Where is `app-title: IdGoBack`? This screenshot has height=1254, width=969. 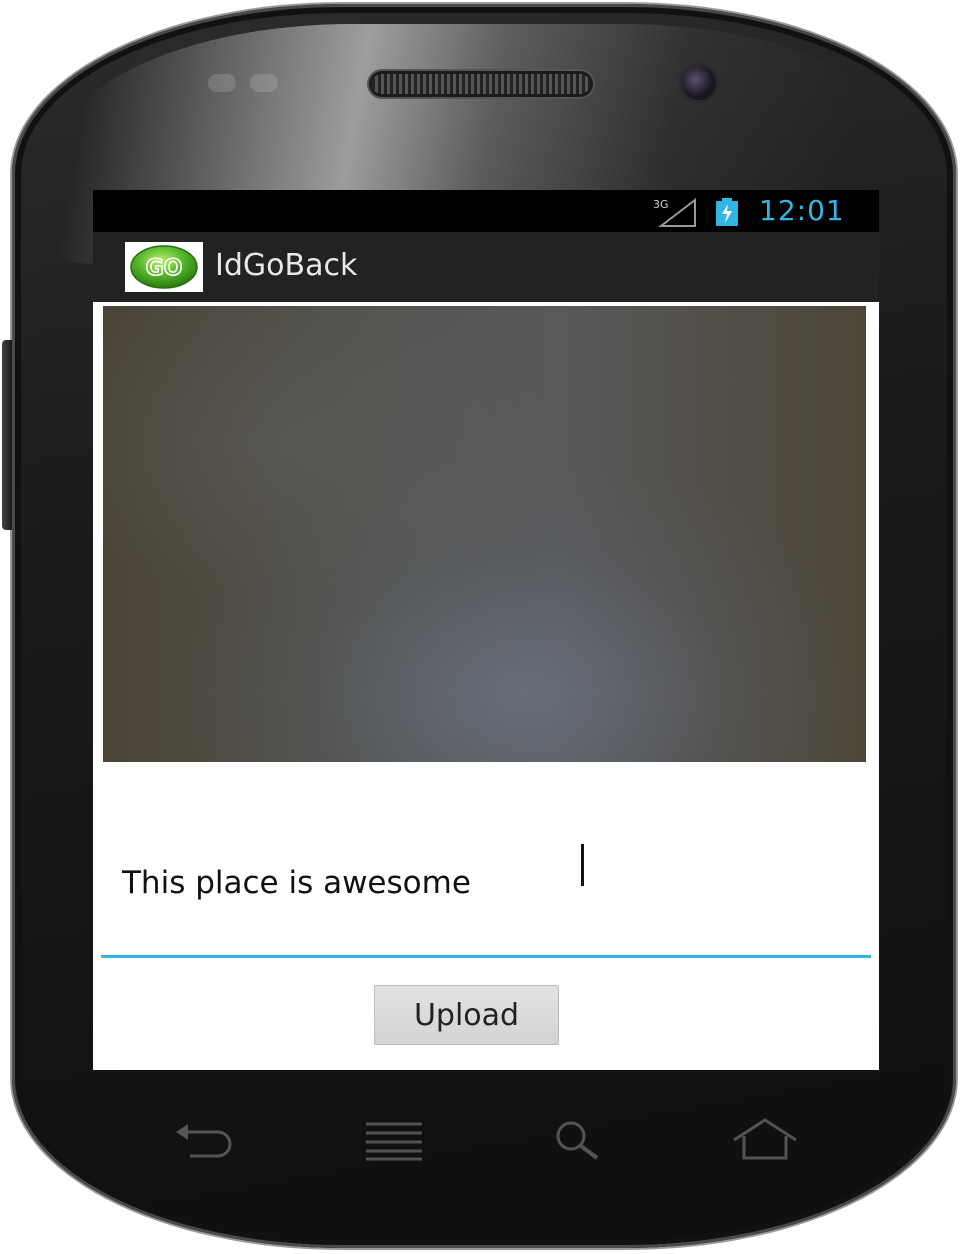 app-title: IdGoBack is located at coordinates (286, 265).